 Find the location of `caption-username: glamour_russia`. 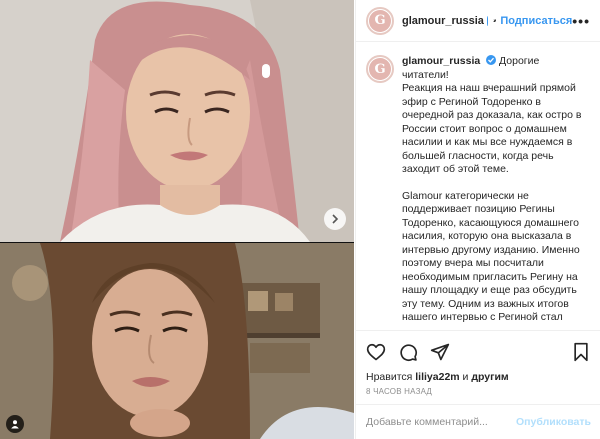

caption-username: glamour_russia is located at coordinates (441, 61).